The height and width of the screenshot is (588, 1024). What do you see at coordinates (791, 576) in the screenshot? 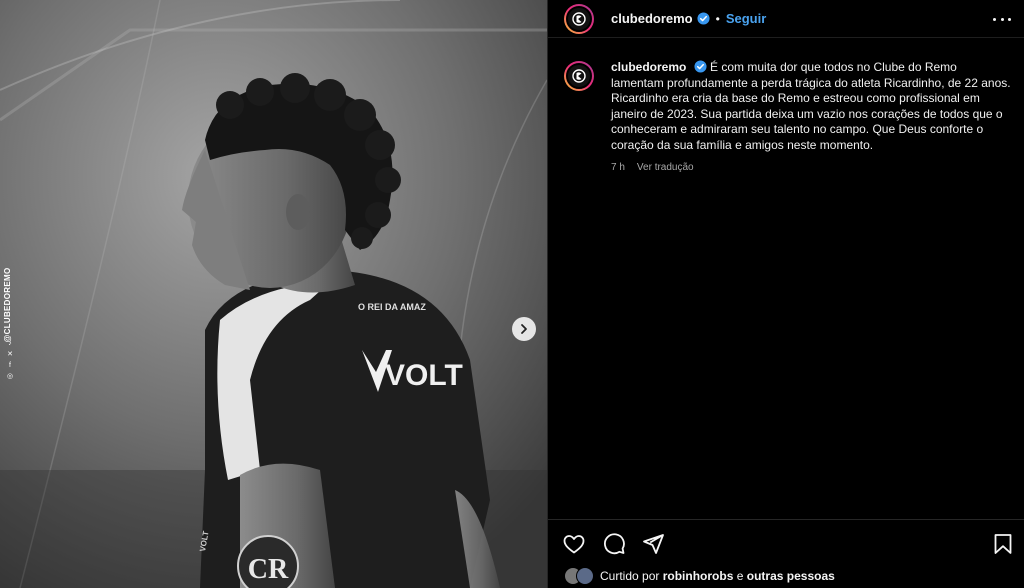
I see `liked-by-others: outras pessoas` at bounding box center [791, 576].